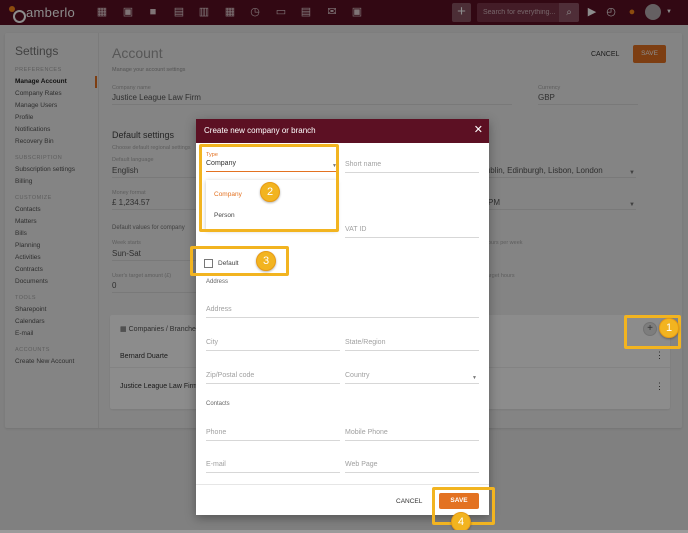 Image resolution: width=688 pixels, height=533 pixels. I want to click on mobile-phone-field: Mobile Phone, so click(412, 435).